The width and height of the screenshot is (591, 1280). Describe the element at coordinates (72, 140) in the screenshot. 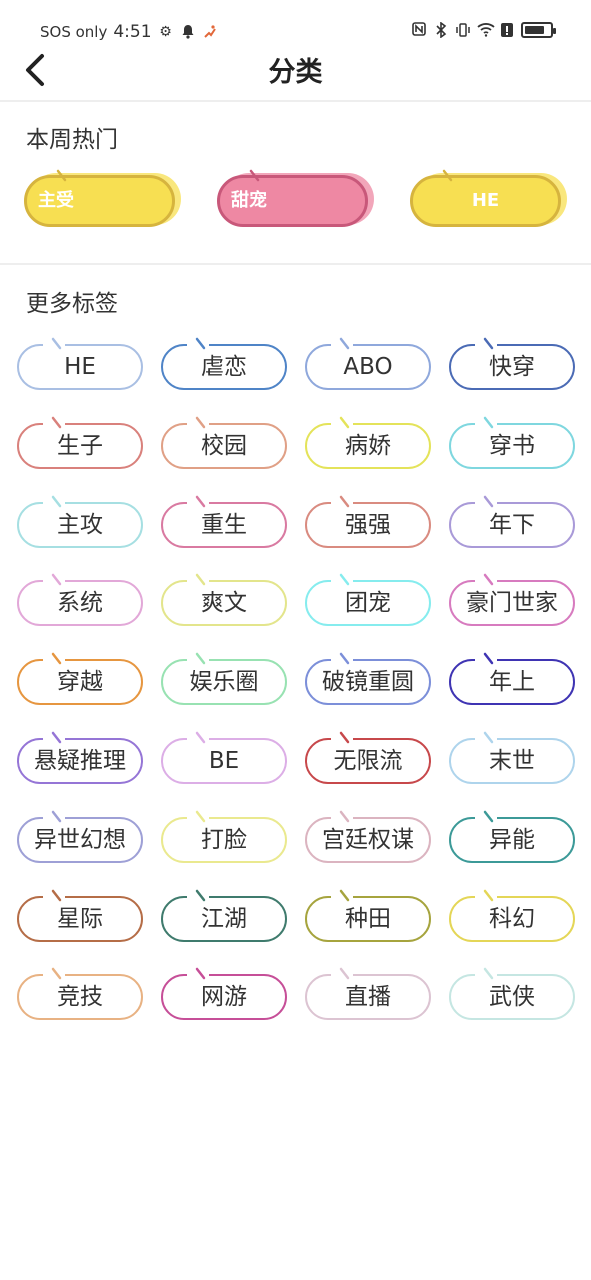

I see `section-title-hot: 本周热门` at that location.